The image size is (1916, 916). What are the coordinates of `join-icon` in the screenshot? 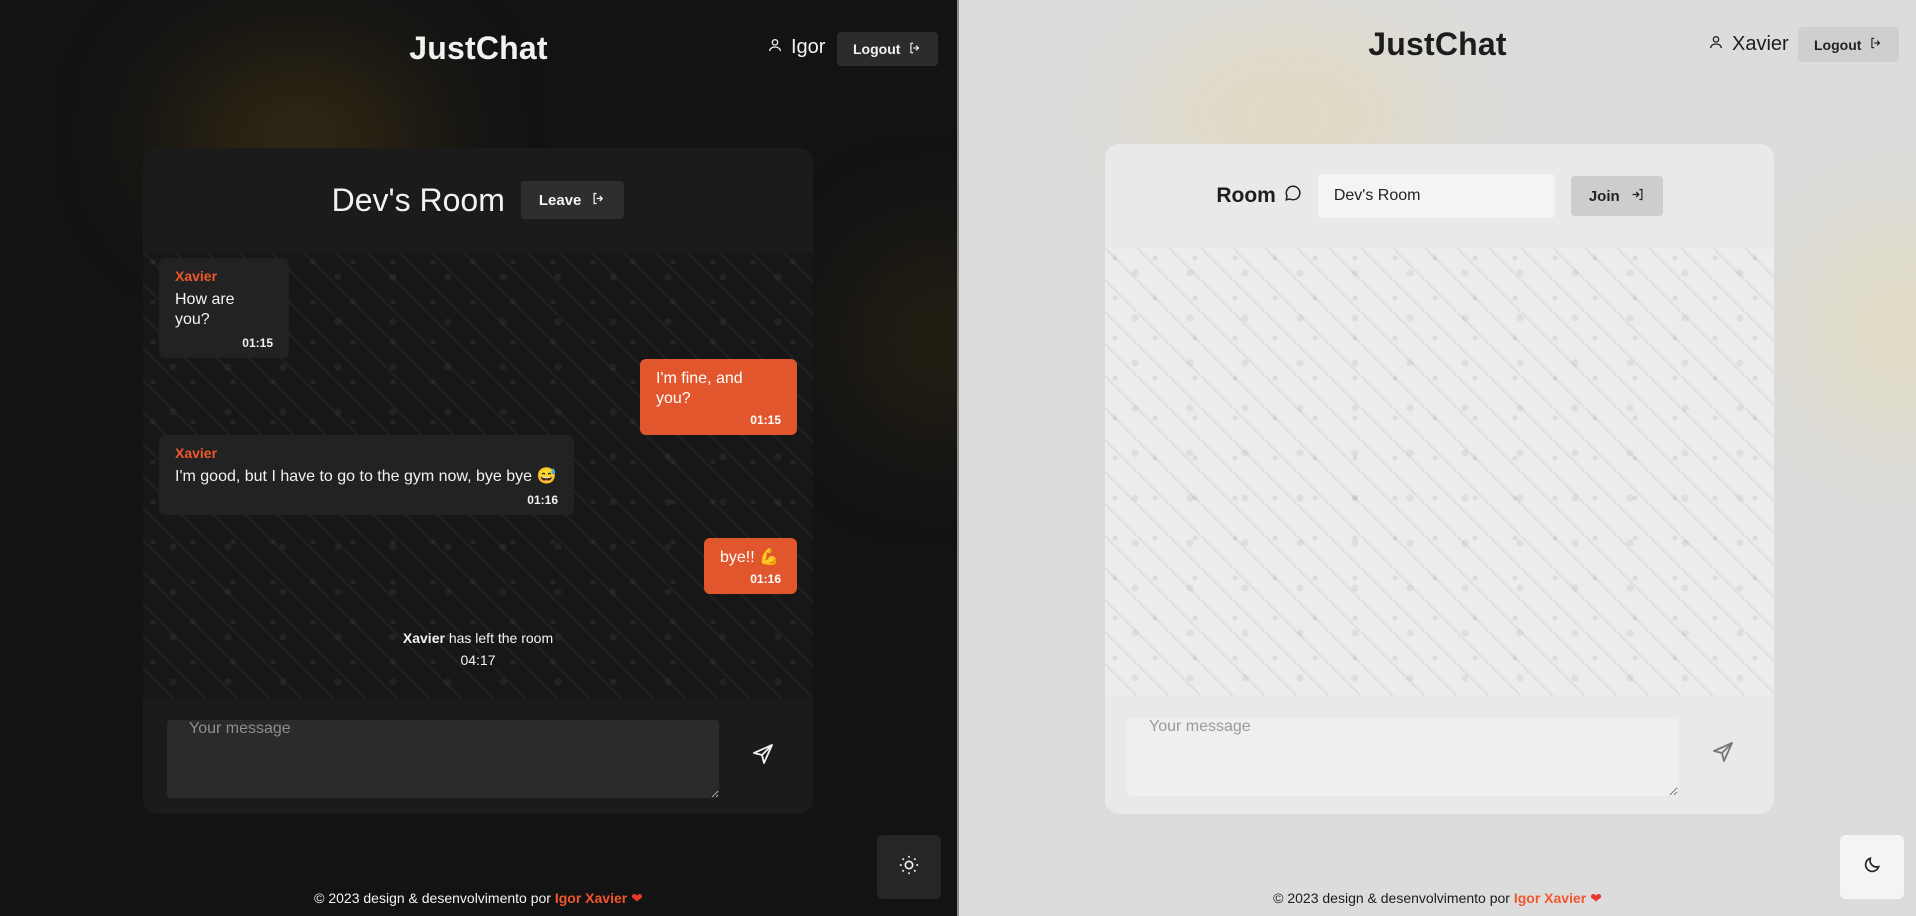 It's located at (1637, 196).